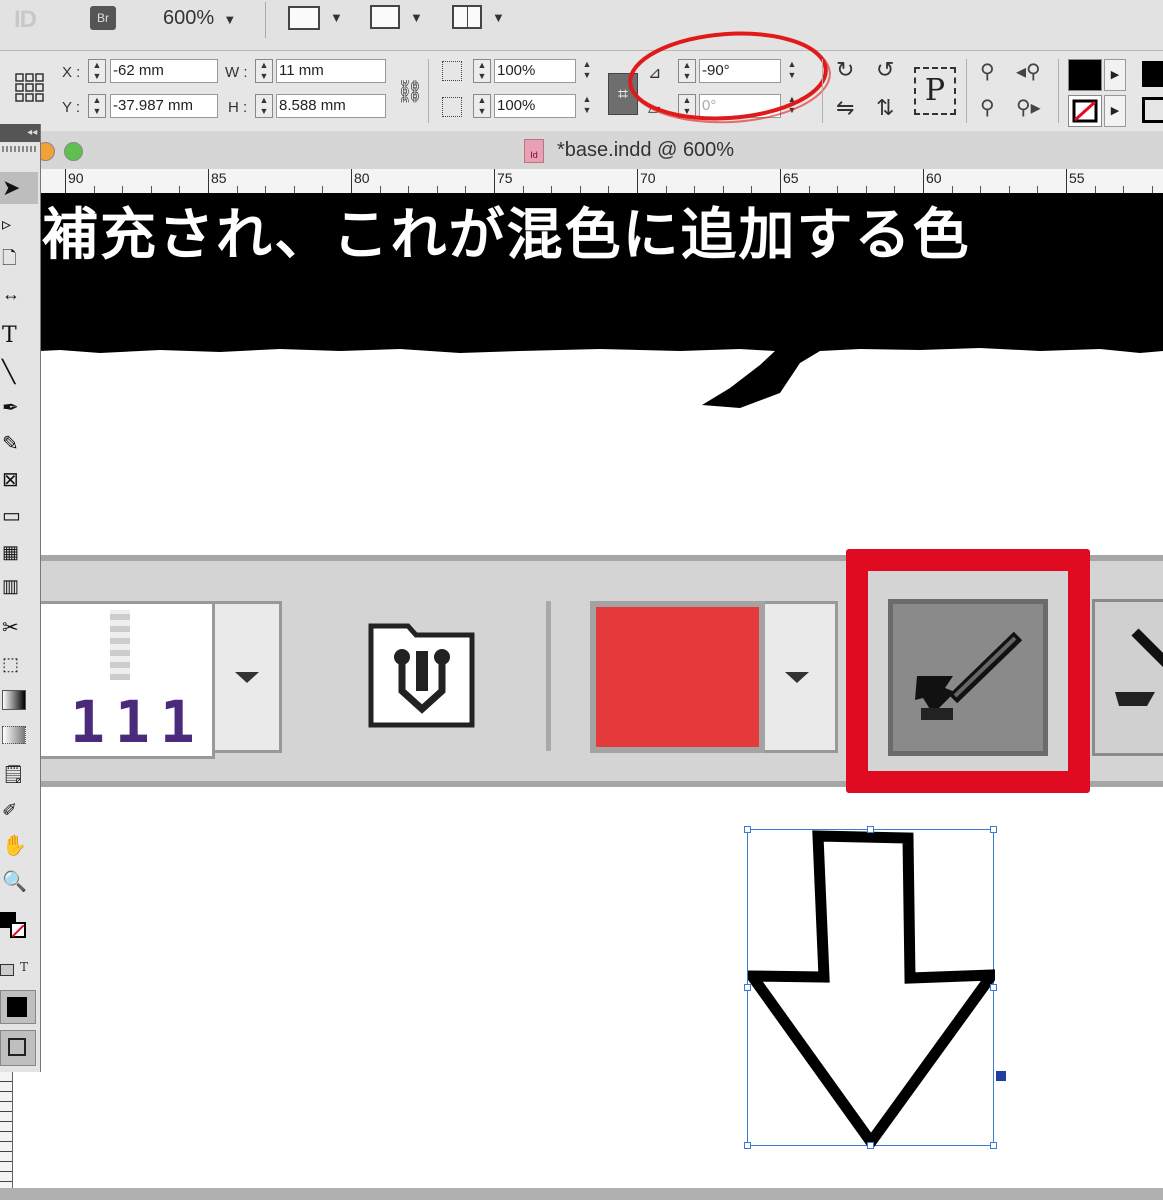 The height and width of the screenshot is (1200, 1163). What do you see at coordinates (845, 108) in the screenshot?
I see `flip-horizontal-icon: ⇋` at bounding box center [845, 108].